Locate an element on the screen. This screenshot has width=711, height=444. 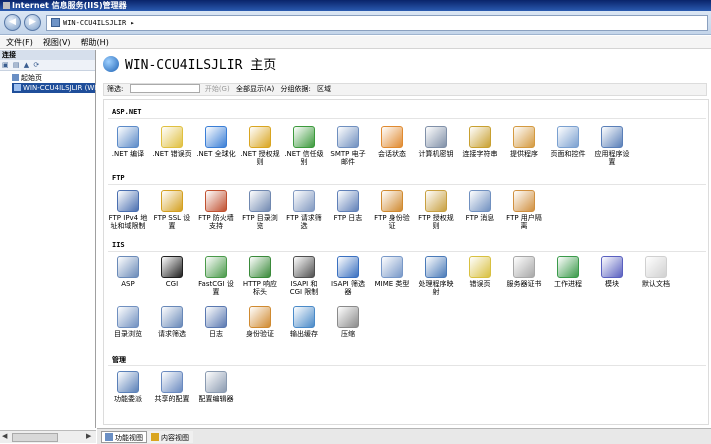
feature-item: 共享的配置 is located at coordinates (172, 391).